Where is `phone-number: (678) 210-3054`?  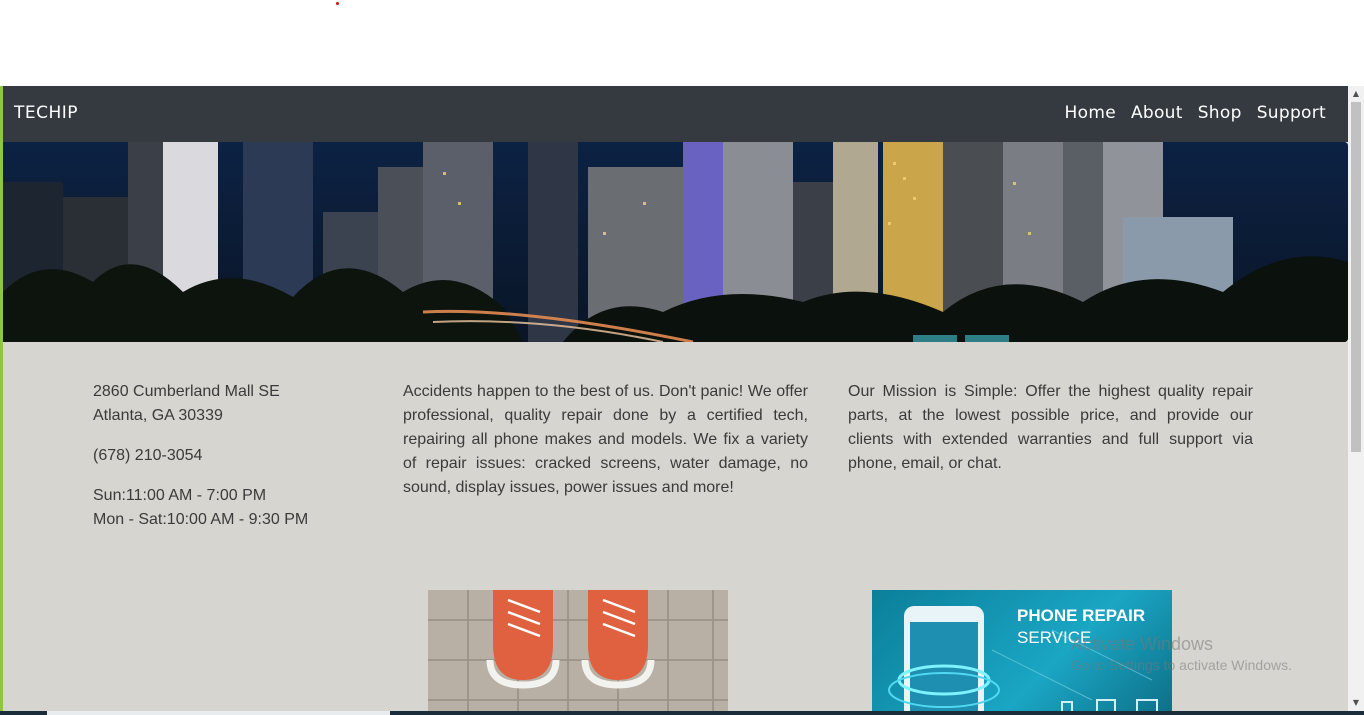
phone-number: (678) 210-3054 is located at coordinates (147, 455).